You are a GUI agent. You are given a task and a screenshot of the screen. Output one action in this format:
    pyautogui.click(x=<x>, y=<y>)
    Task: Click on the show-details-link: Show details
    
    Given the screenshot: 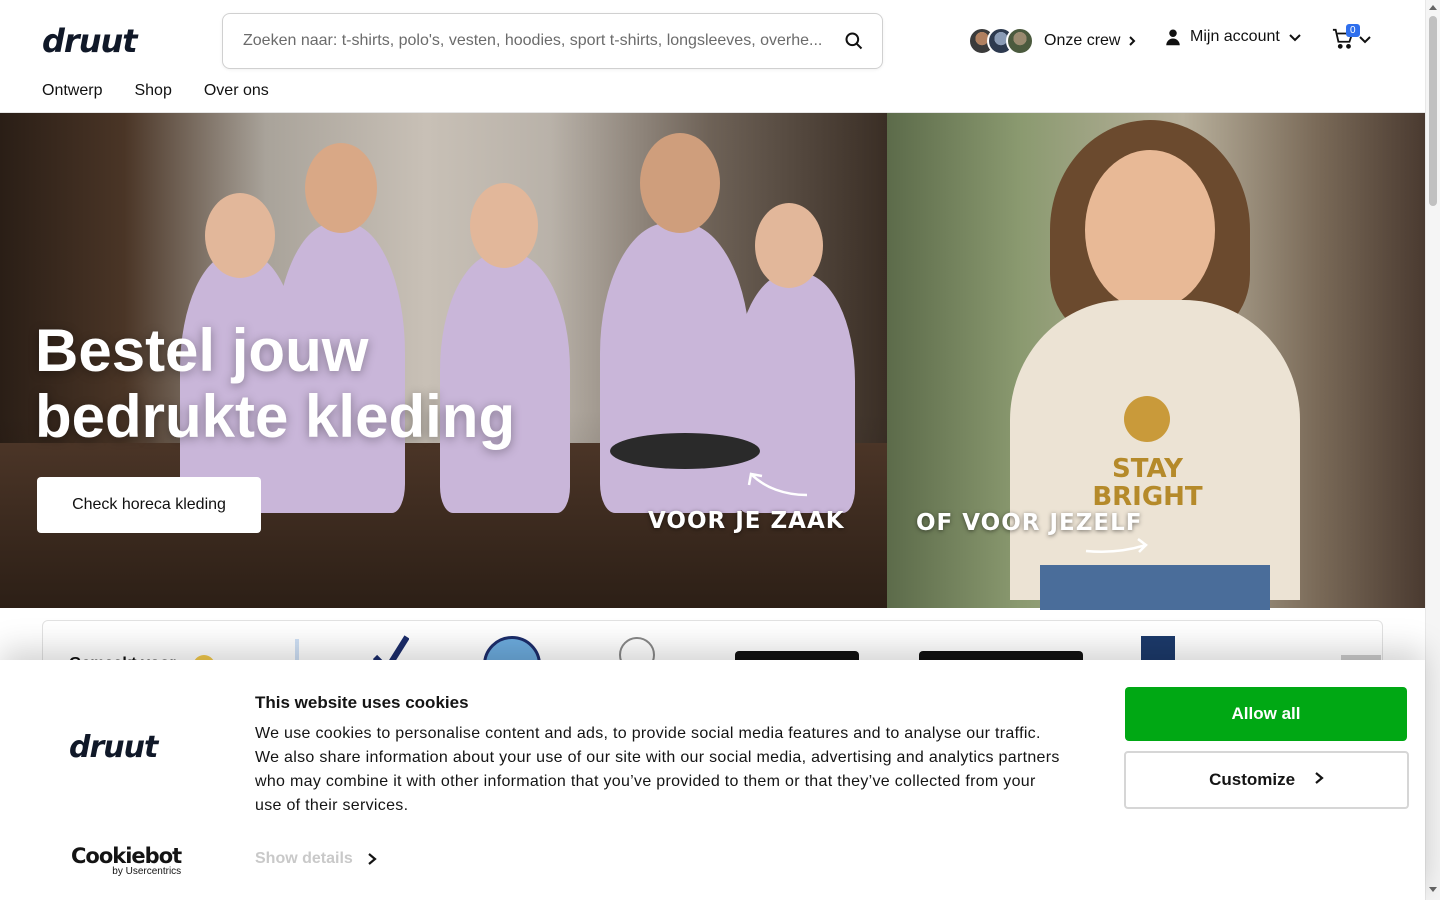 What is the action you would take?
    pyautogui.click(x=316, y=859)
    